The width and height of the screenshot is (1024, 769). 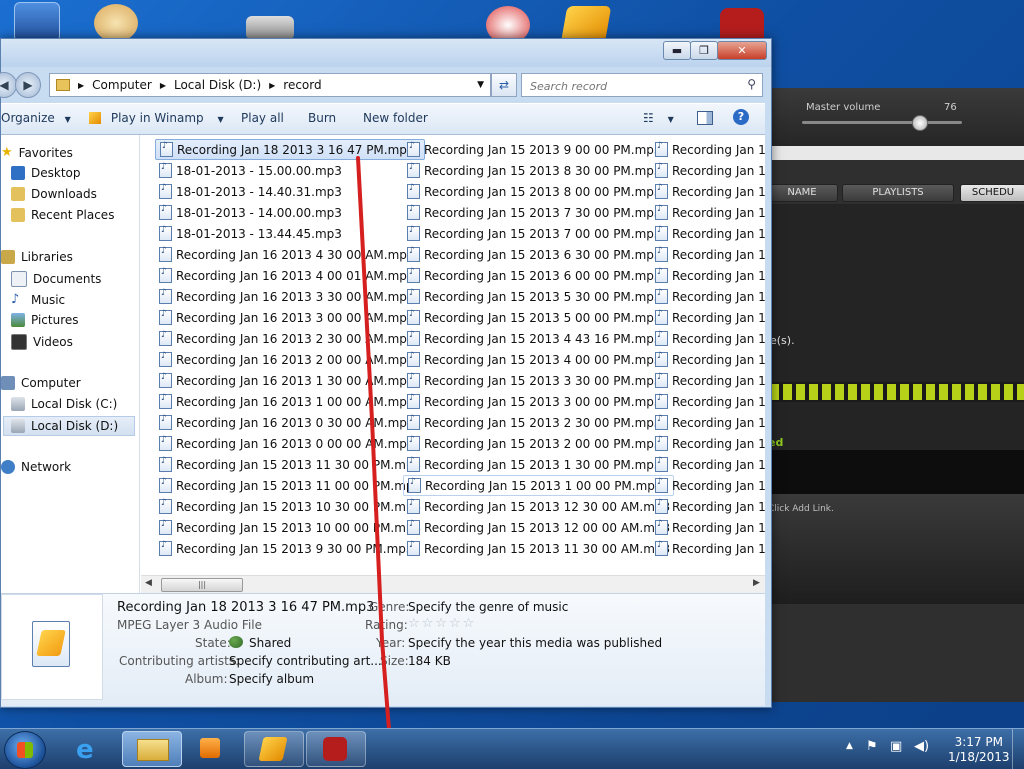 What do you see at coordinates (290, 548) in the screenshot?
I see `file-item: Recording Jan 15 2013 9 30 00 PM.mp3` at bounding box center [290, 548].